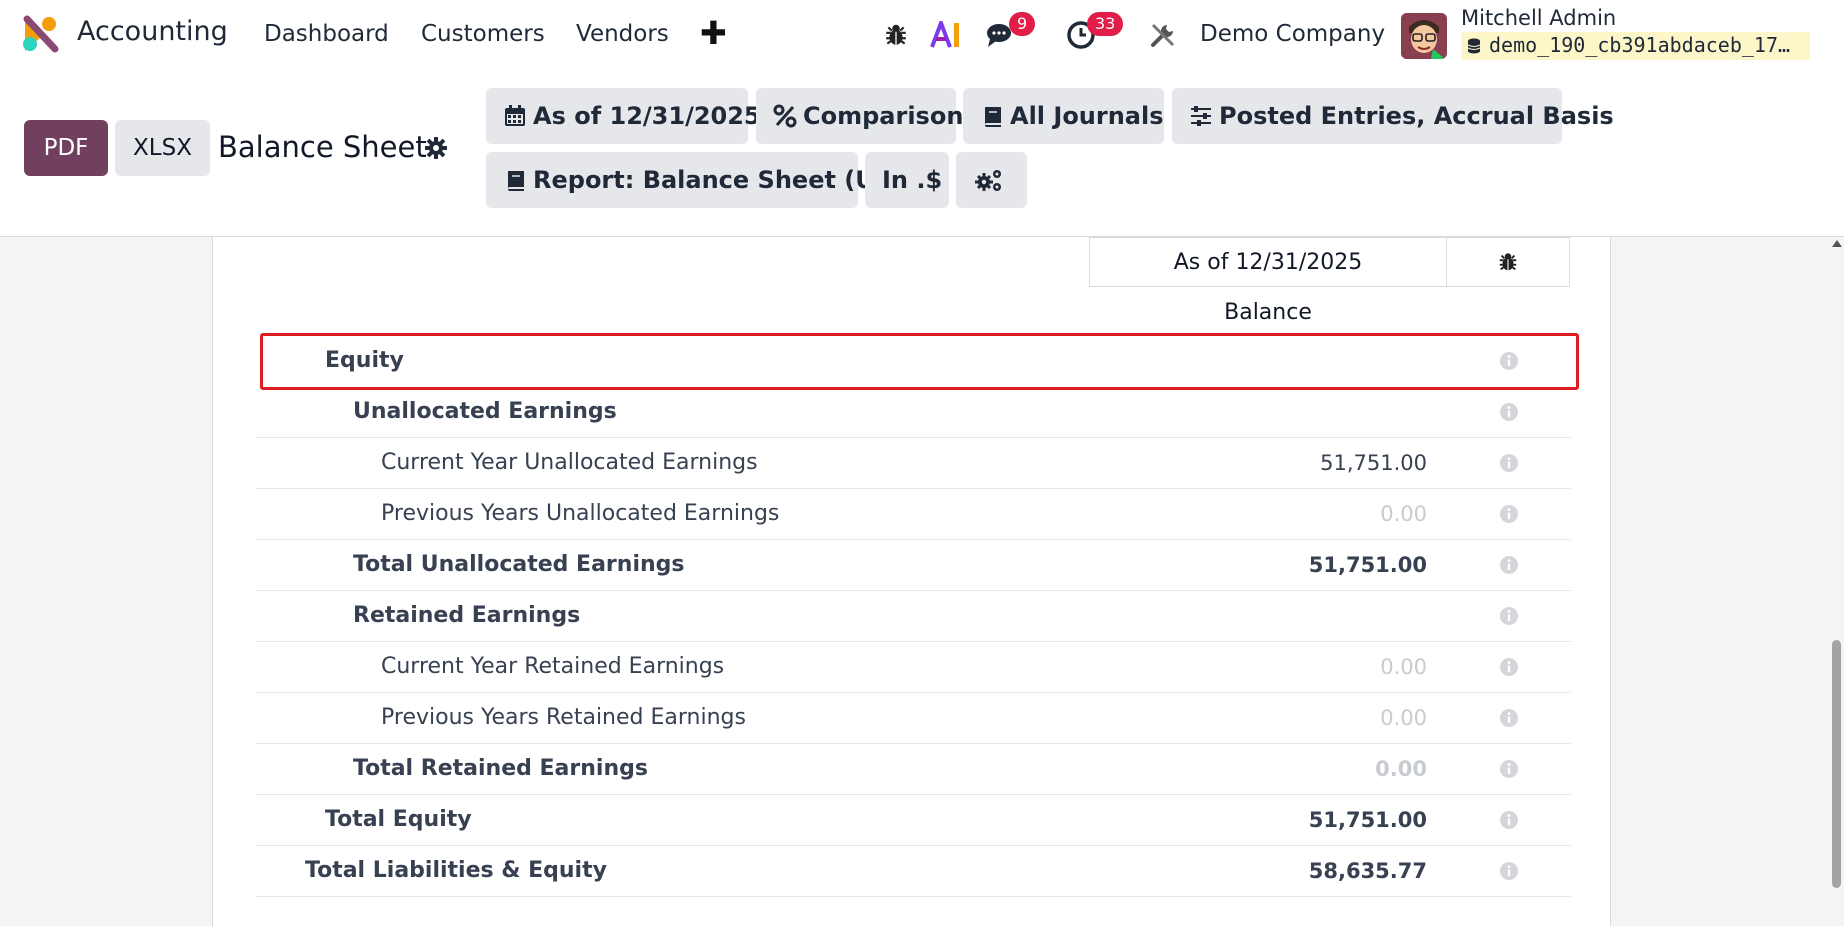 Image resolution: width=1844 pixels, height=926 pixels. I want to click on company-switcher: Demo Company, so click(1292, 34).